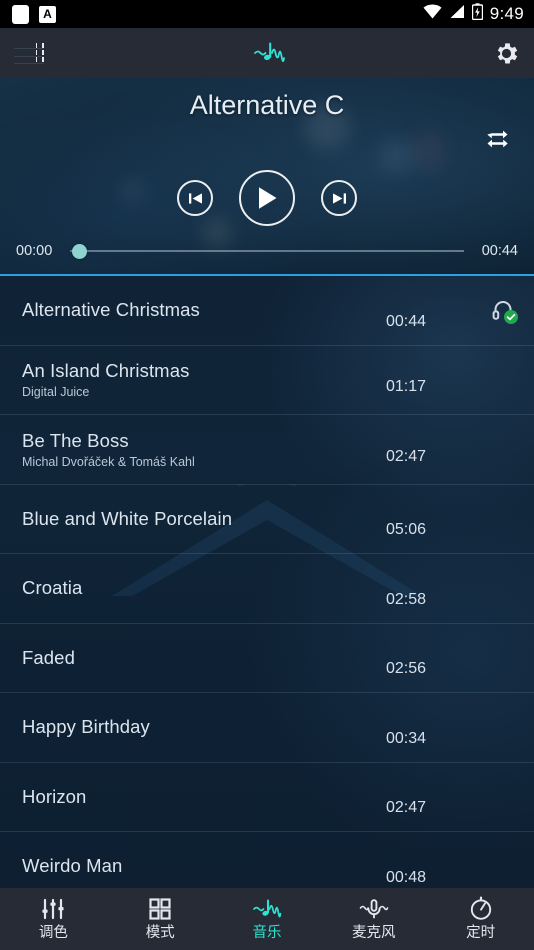  I want to click on playlist-row-meta: Faded, so click(204, 658).